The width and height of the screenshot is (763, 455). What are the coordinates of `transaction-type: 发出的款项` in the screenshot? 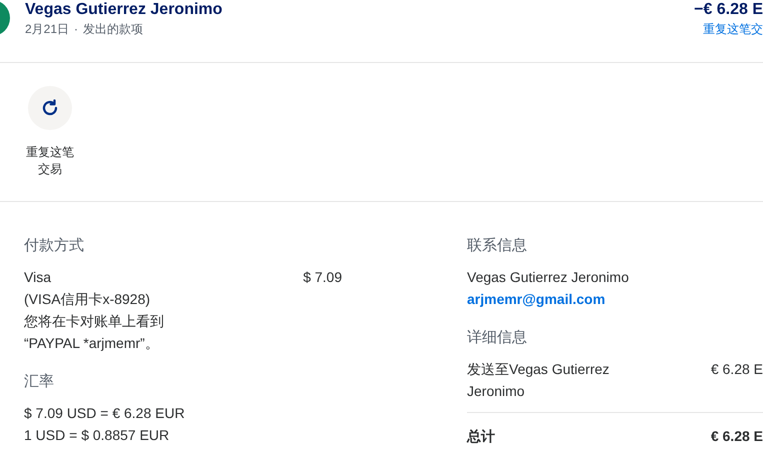 It's located at (113, 29).